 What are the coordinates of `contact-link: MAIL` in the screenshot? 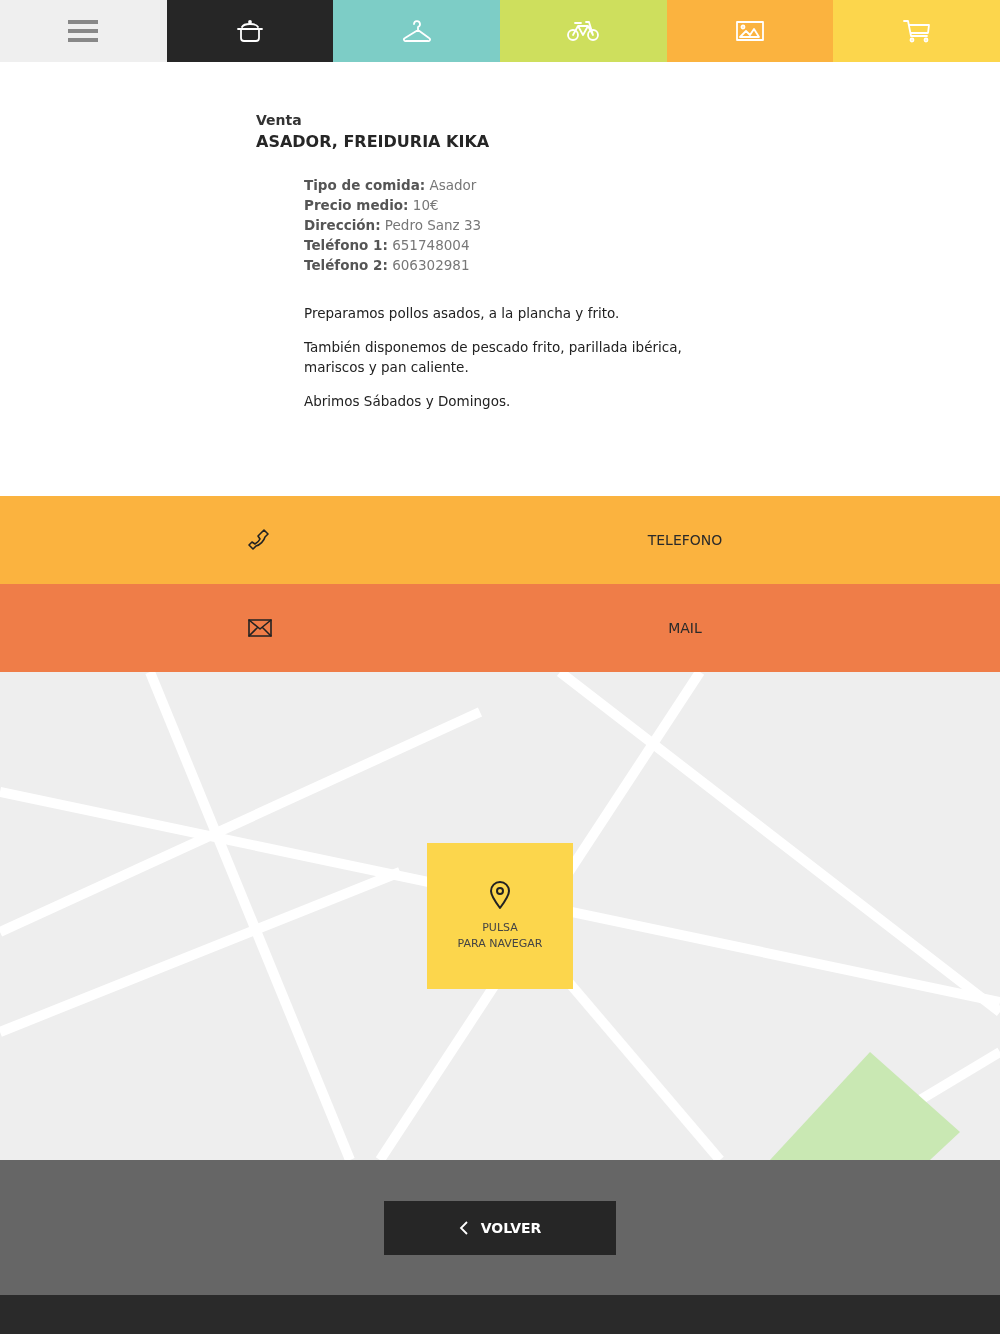 It's located at (500, 628).